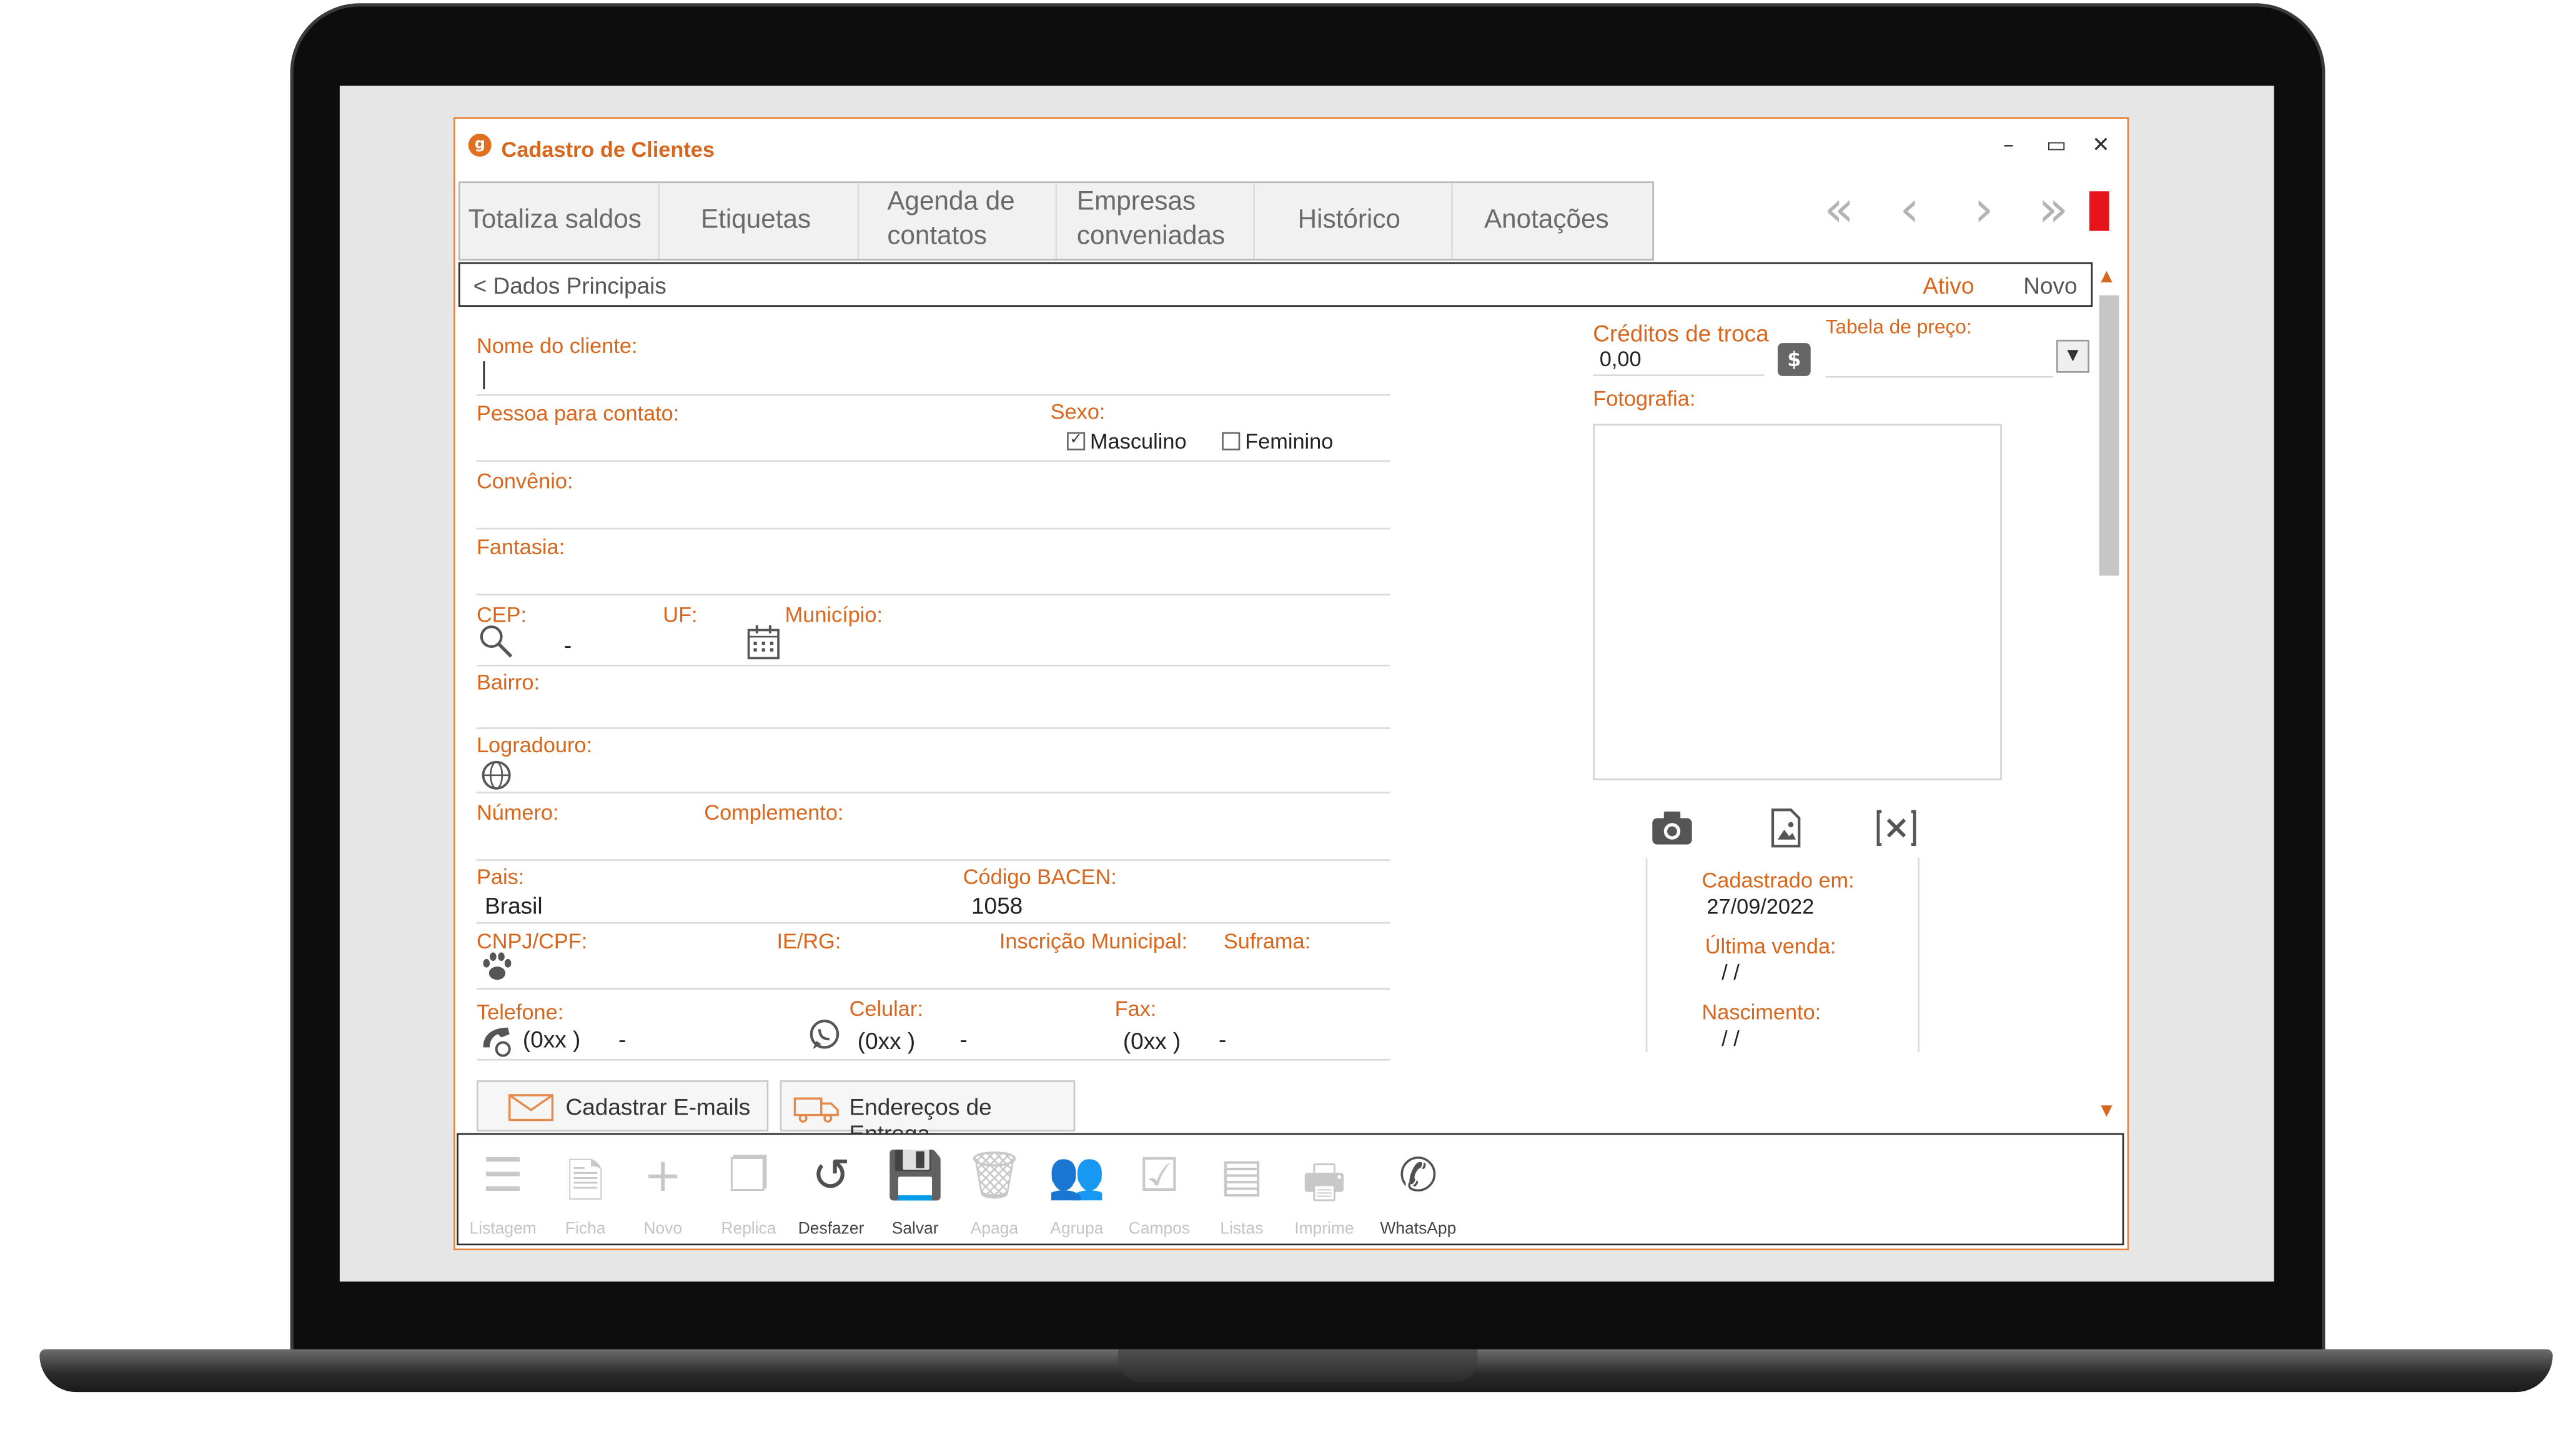  I want to click on status-flag, so click(2099, 211).